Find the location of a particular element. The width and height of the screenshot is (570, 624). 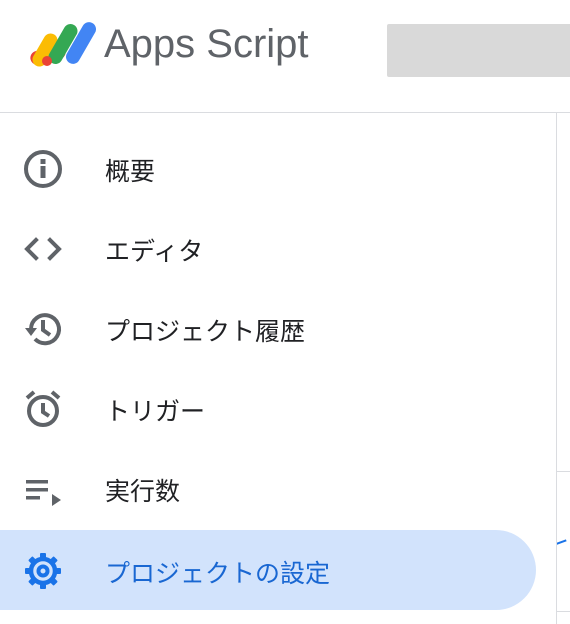

info-icon is located at coordinates (43, 169).